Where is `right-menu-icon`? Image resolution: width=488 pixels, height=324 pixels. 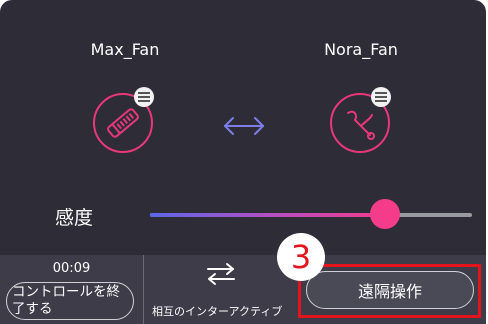
right-menu-icon is located at coordinates (381, 97).